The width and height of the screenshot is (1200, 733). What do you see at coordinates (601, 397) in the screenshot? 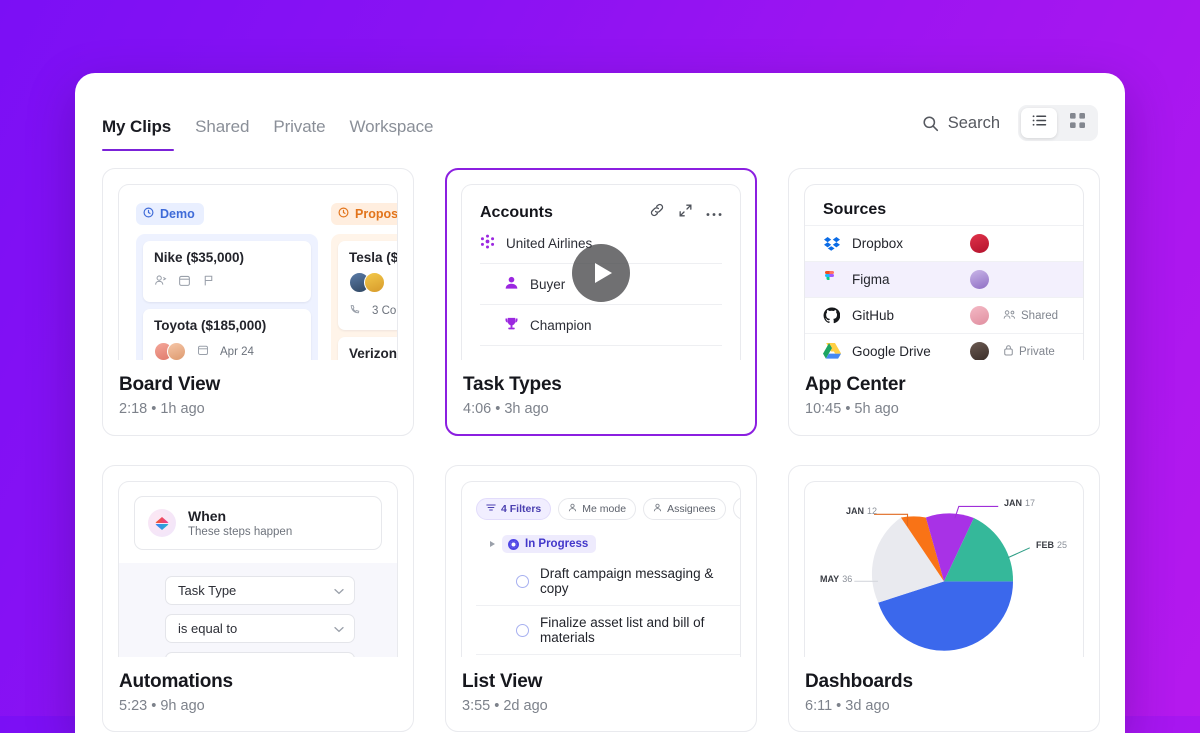
I see `clip-meta: Task Types 4:06 • 3h ago` at bounding box center [601, 397].